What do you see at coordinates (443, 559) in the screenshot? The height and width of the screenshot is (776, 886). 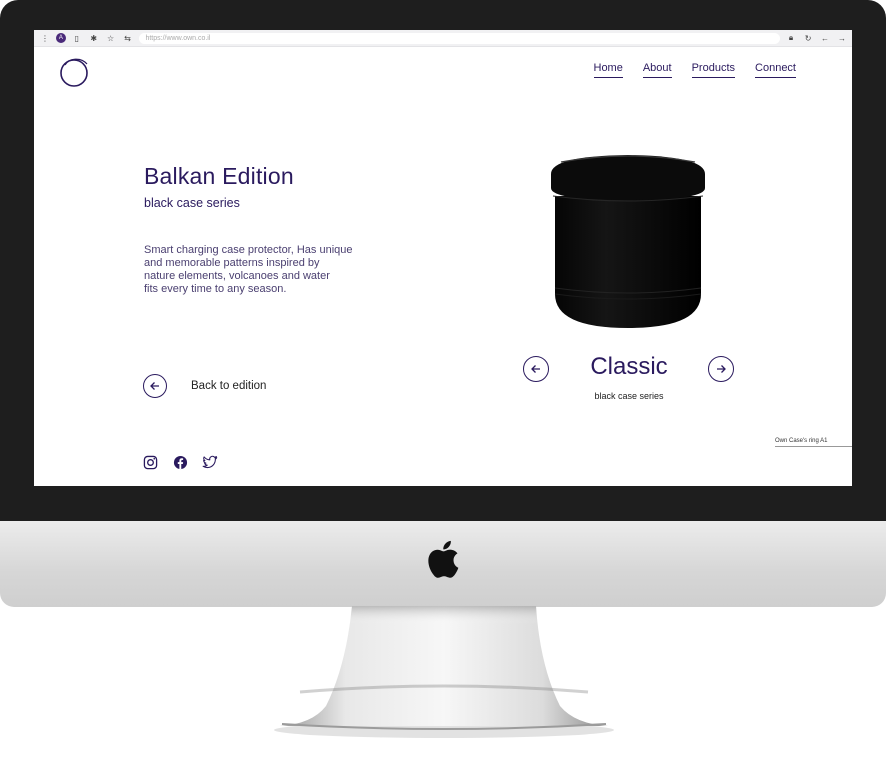 I see `apple-logo-icon` at bounding box center [443, 559].